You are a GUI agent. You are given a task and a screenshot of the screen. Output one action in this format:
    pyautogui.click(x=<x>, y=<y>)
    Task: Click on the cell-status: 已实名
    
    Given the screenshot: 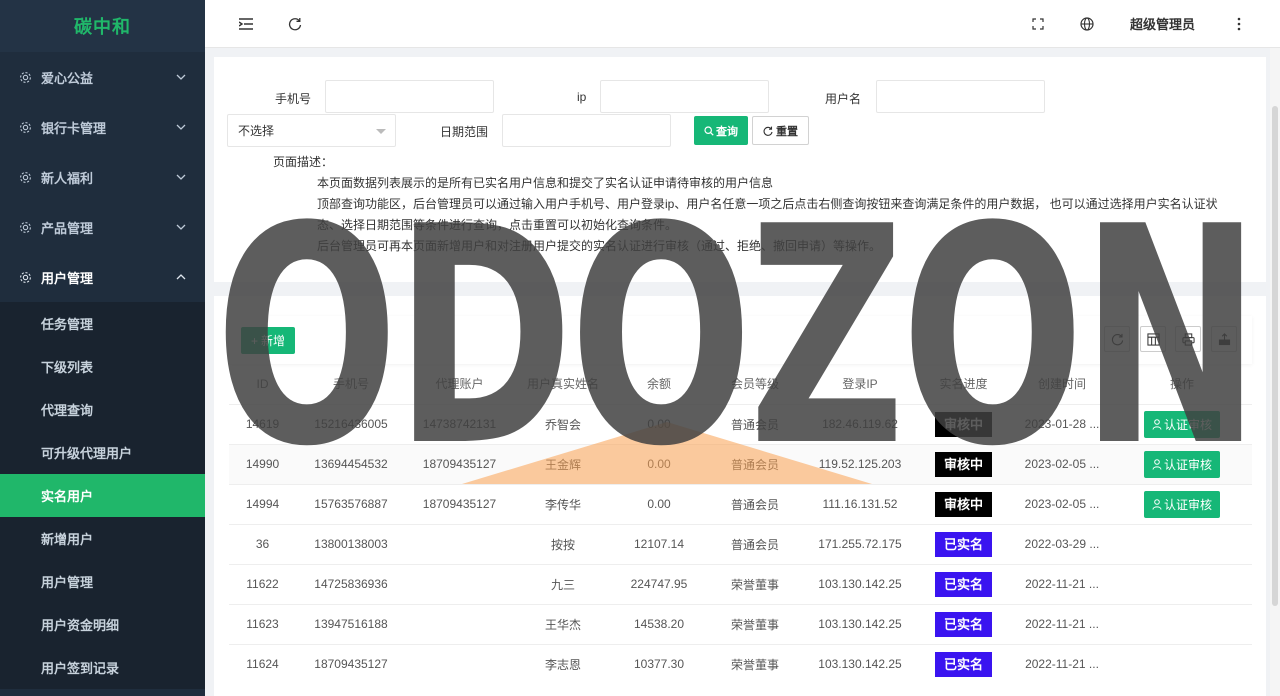 What is the action you would take?
    pyautogui.click(x=963, y=543)
    